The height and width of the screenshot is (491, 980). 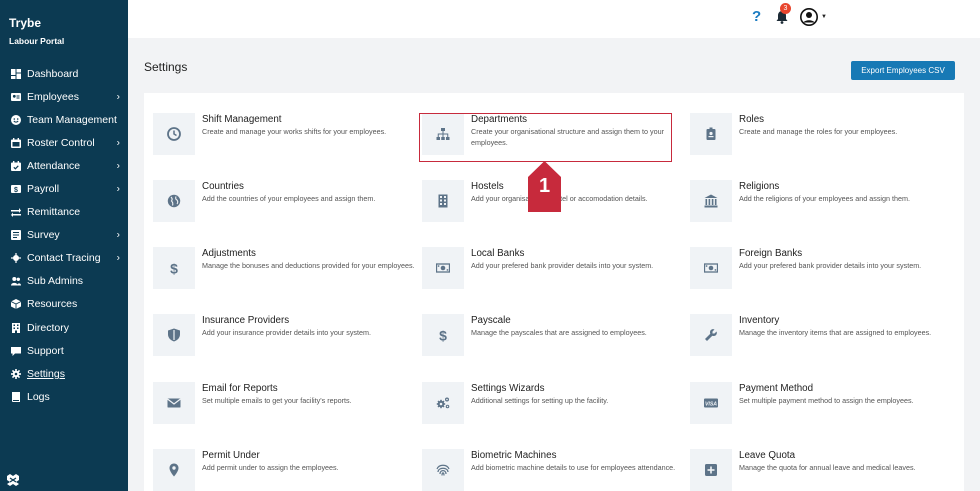 What do you see at coordinates (64, 373) in the screenshot?
I see `sidebar-item-settings: Settings` at bounding box center [64, 373].